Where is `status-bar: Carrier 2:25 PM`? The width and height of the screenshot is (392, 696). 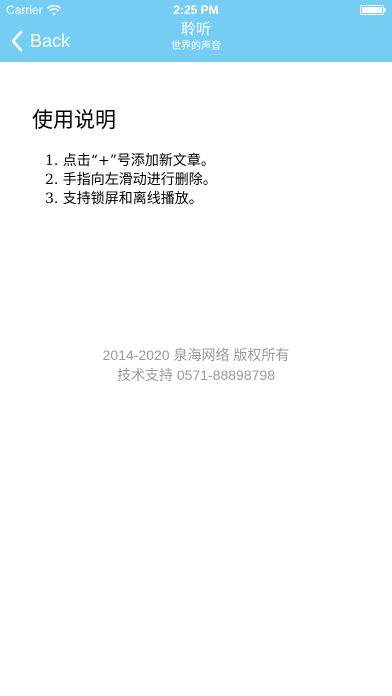
status-bar: Carrier 2:25 PM is located at coordinates (196, 10).